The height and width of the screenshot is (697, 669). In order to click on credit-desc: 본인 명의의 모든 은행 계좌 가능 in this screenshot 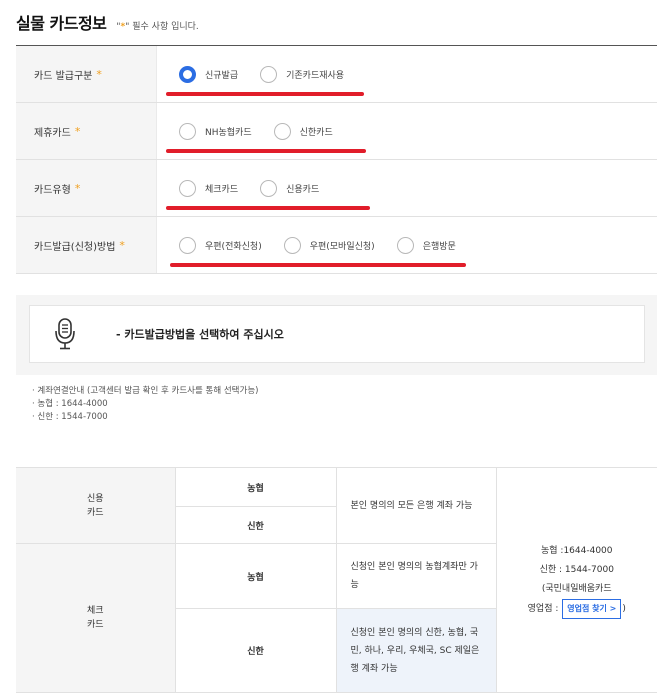, I will do `click(416, 505)`.